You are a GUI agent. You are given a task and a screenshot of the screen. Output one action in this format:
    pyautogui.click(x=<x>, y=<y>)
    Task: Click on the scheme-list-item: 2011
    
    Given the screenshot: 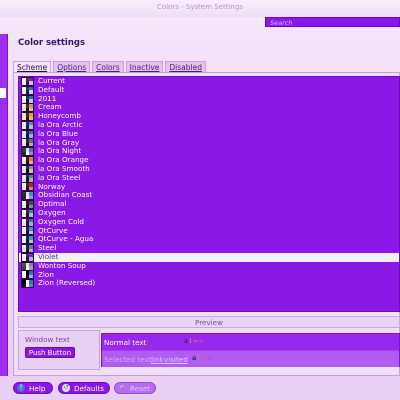 What is the action you would take?
    pyautogui.click(x=209, y=99)
    